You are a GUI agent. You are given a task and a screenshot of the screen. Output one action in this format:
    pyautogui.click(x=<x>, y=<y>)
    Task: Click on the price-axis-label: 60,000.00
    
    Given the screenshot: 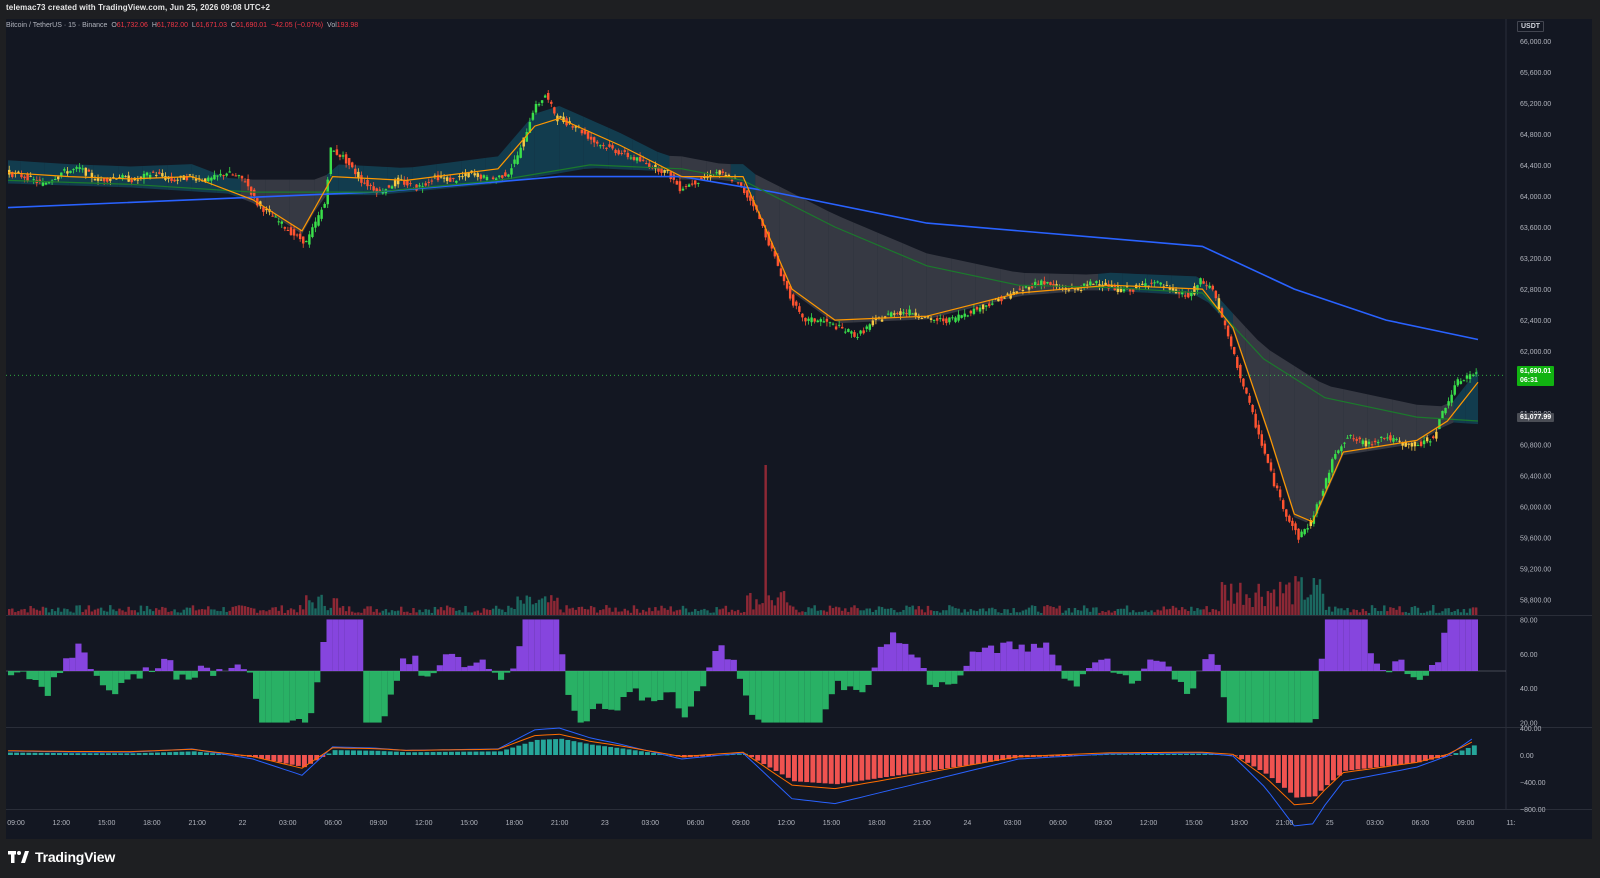 What is the action you would take?
    pyautogui.click(x=1535, y=507)
    